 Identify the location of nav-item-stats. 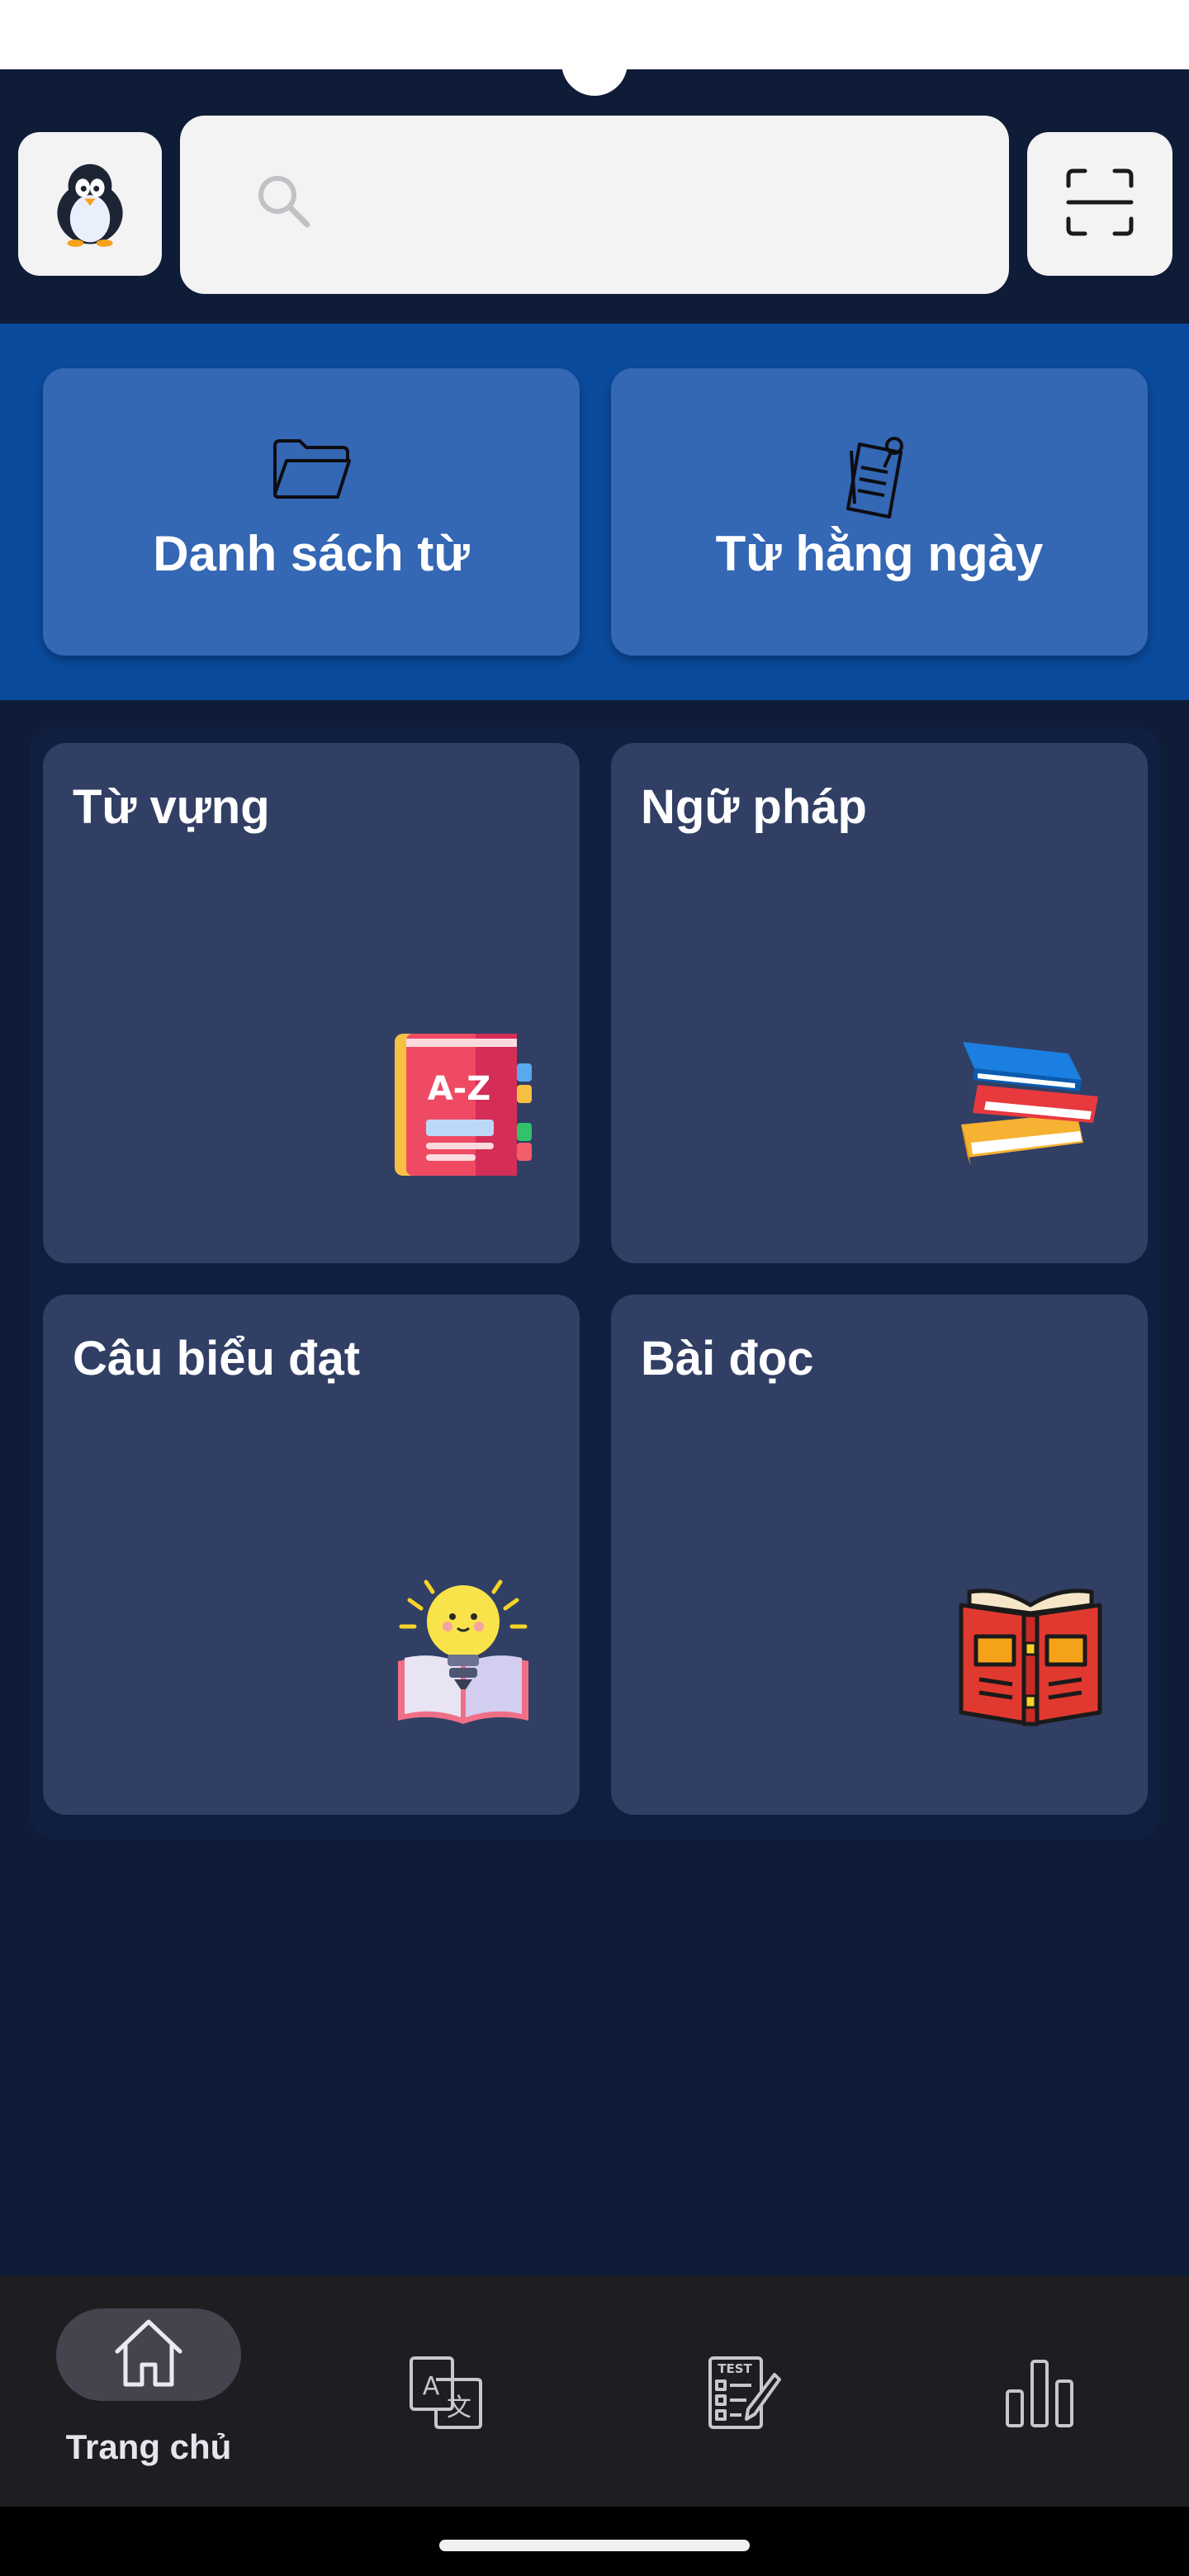
(1040, 2391).